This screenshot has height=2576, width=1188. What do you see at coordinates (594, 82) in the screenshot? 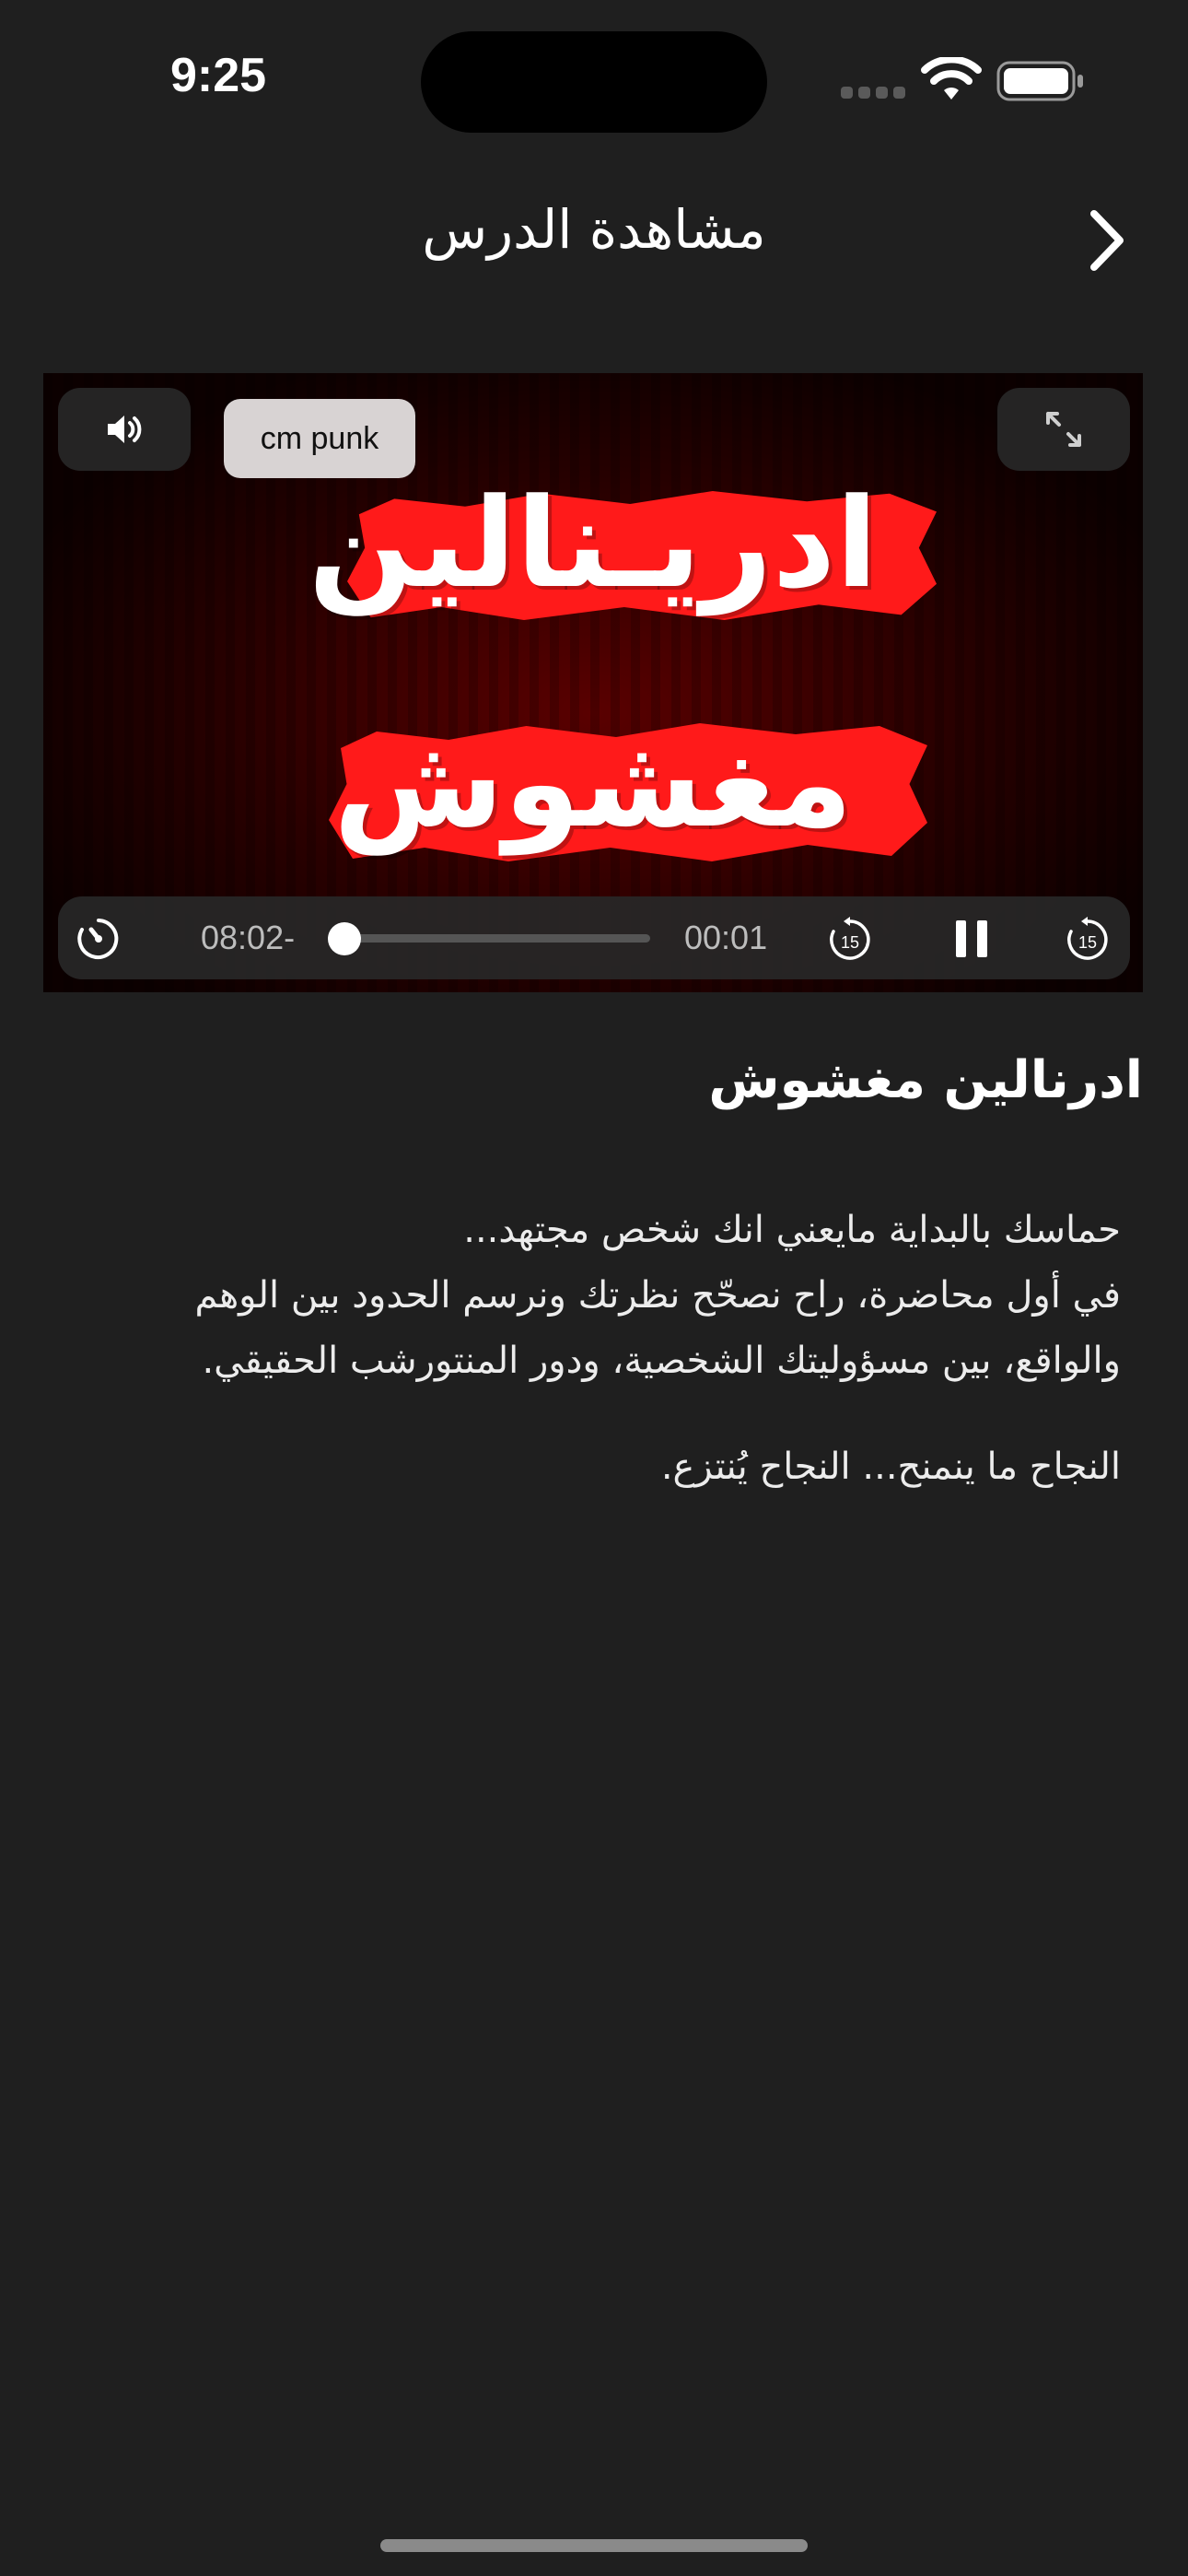
I see `dynamic-island` at bounding box center [594, 82].